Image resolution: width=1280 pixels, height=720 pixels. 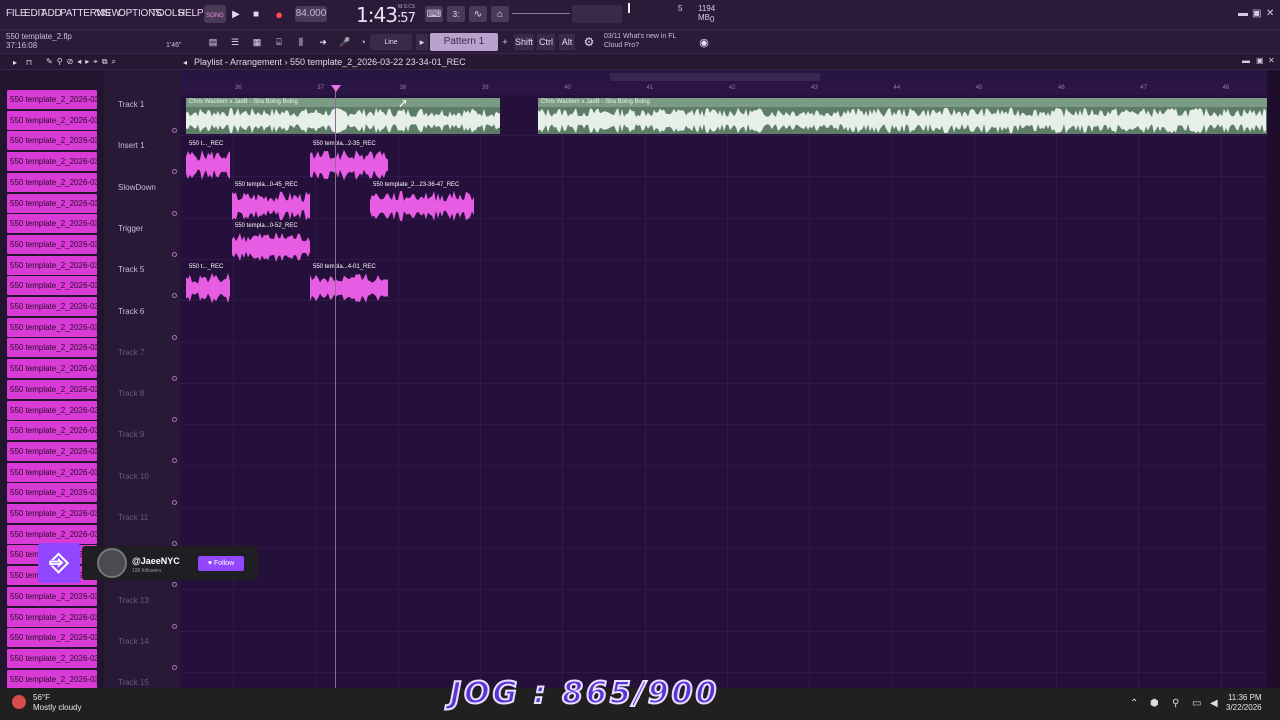 I want to click on track-name: Track 14, so click(x=133, y=641).